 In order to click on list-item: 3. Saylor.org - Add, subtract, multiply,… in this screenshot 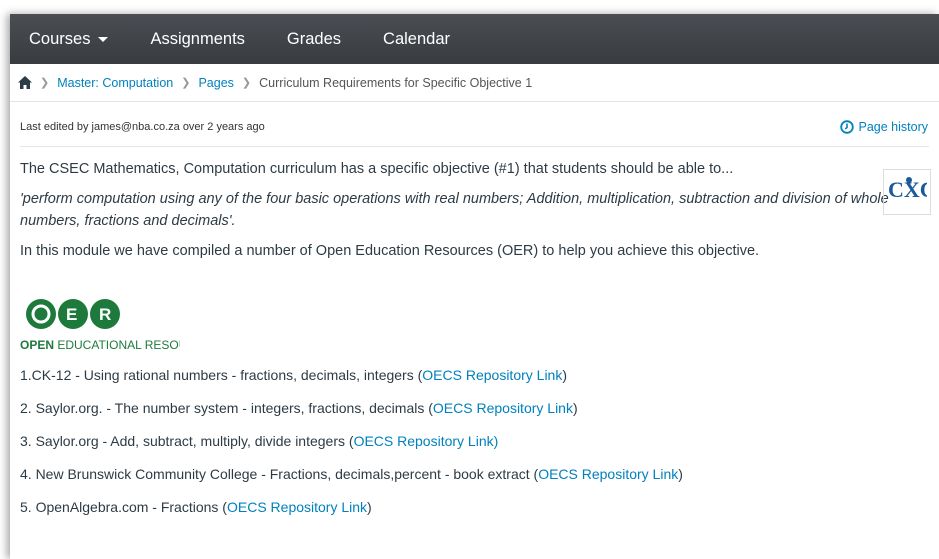, I will do `click(474, 441)`.